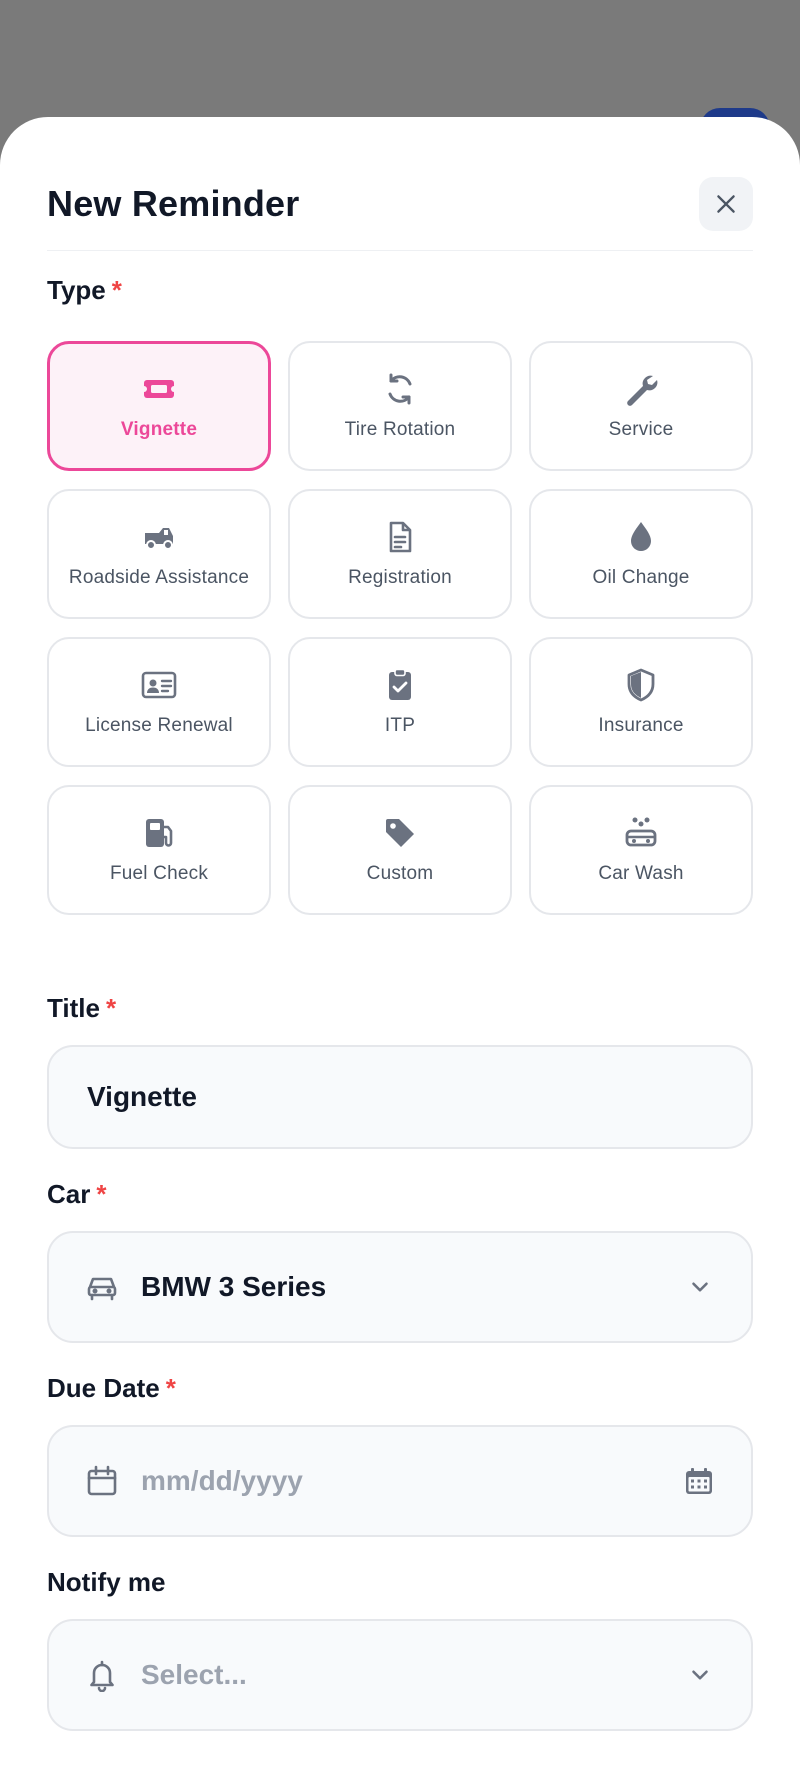 Image resolution: width=800 pixels, height=1778 pixels. I want to click on type-option-roadside-assistance: Roadside Assistance, so click(159, 554).